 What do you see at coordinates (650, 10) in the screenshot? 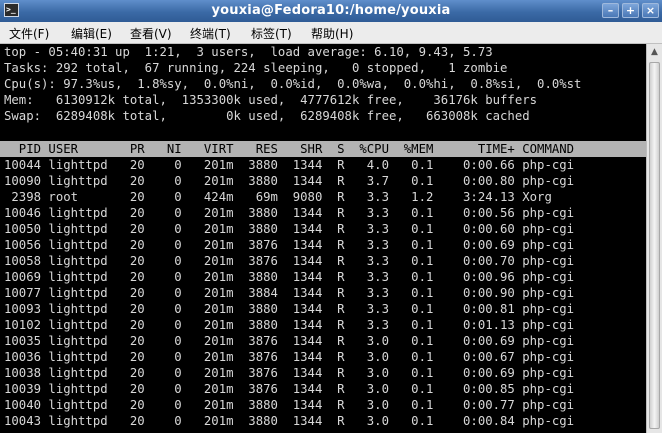
I see `close-button: ×` at bounding box center [650, 10].